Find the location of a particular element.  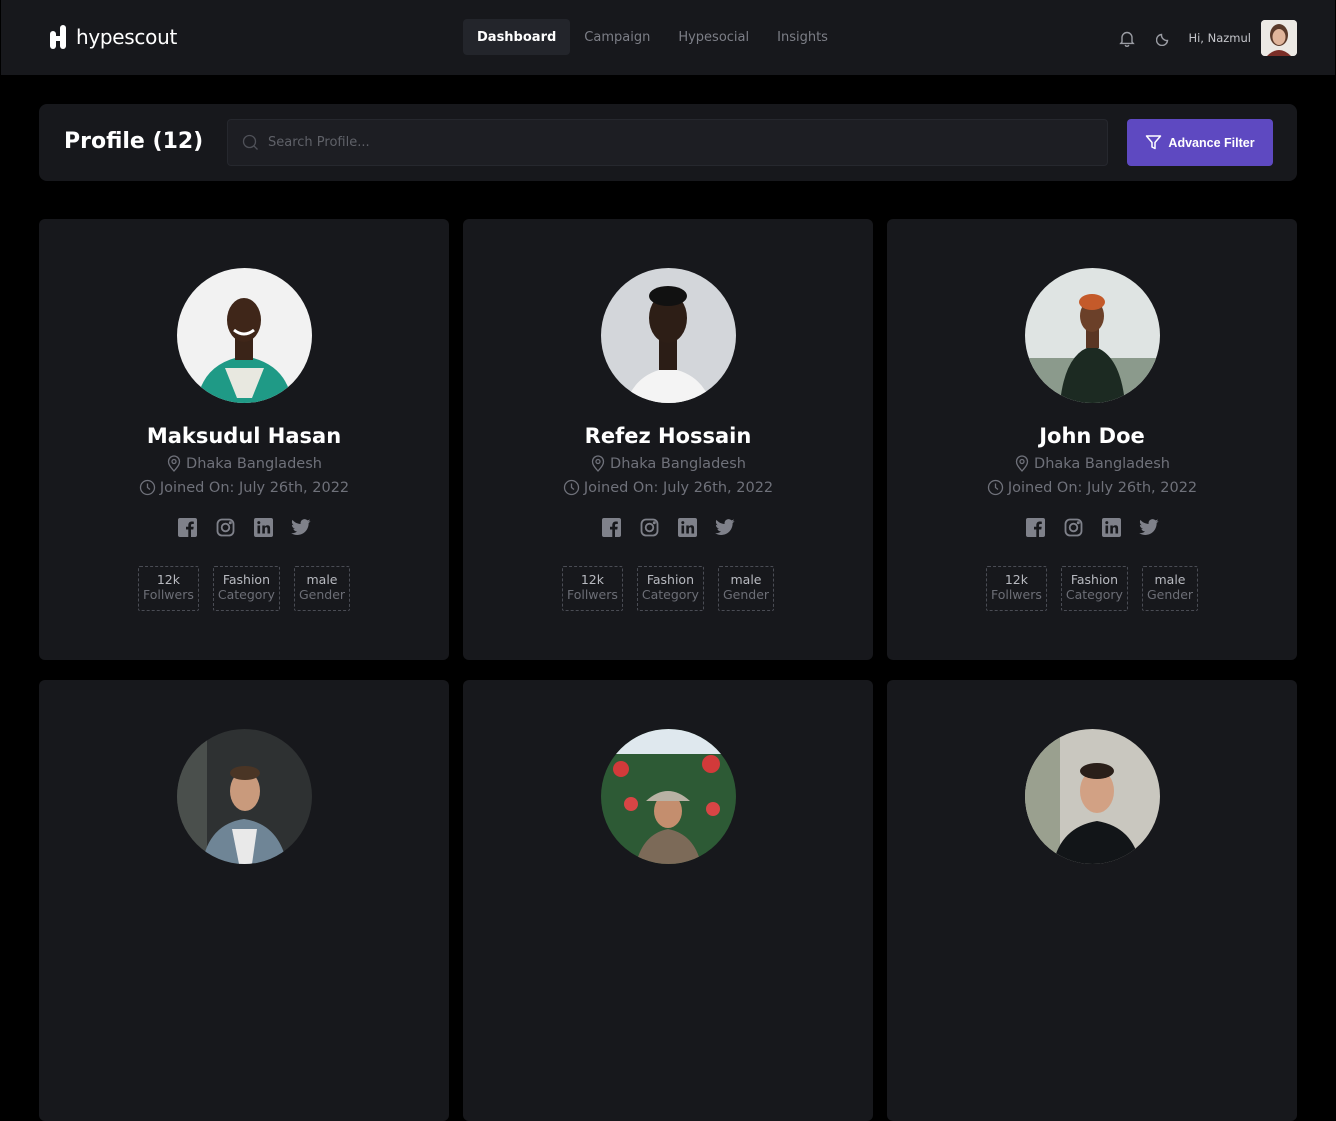

advance-filter-button: Advance Filter is located at coordinates (1200, 142).